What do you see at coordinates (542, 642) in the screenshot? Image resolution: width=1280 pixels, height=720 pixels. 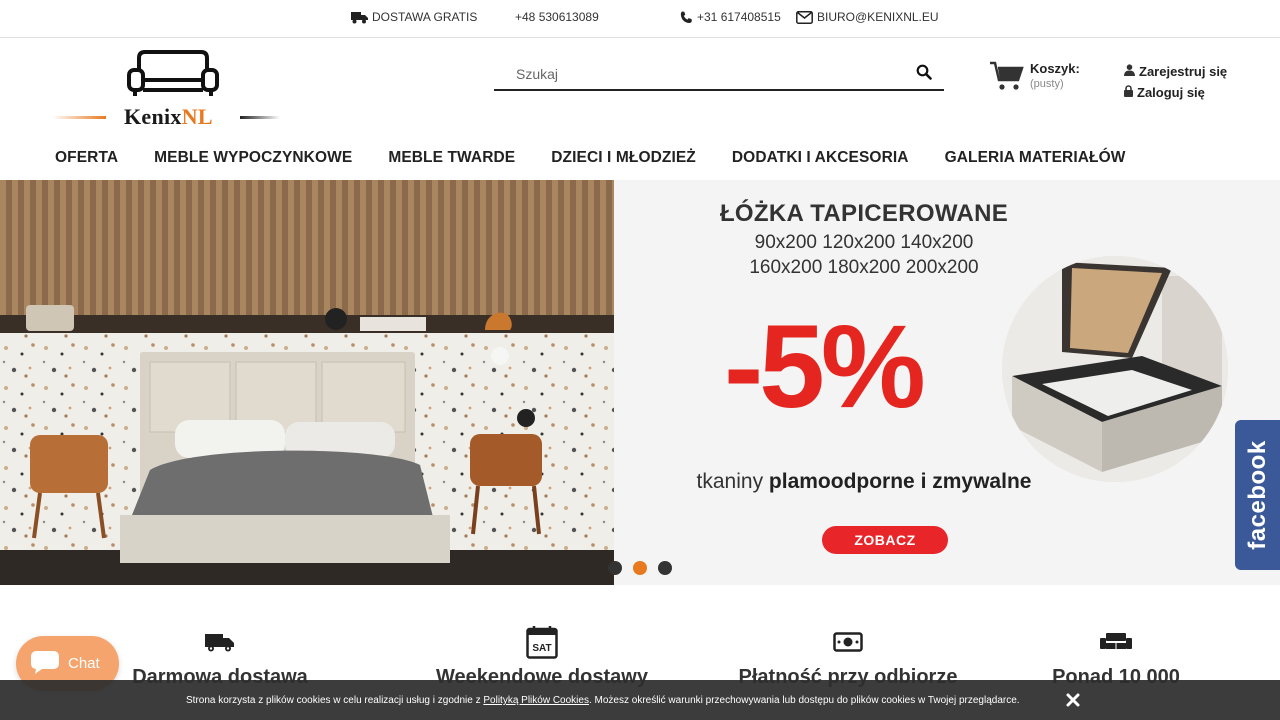 I see `calendar-sat-icon: SAT` at bounding box center [542, 642].